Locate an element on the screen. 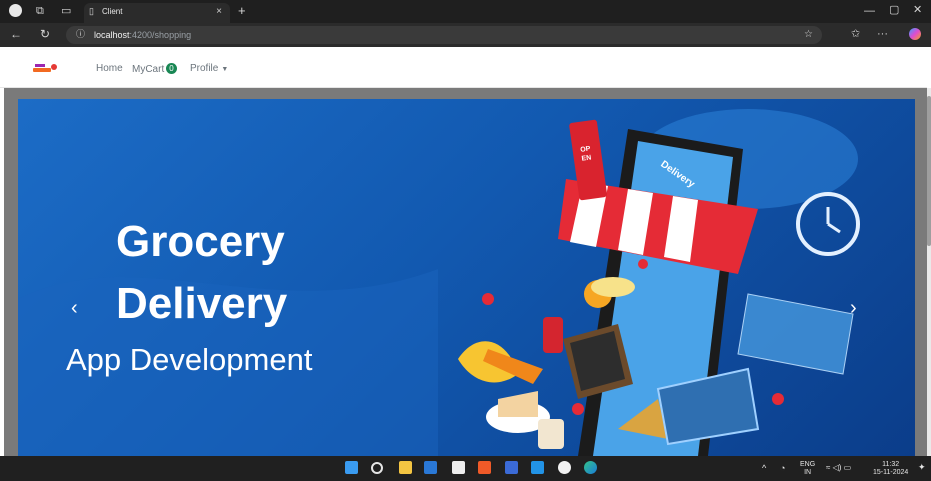 The image size is (931, 481). favorite-star-icon: ☆ is located at coordinates (808, 35).